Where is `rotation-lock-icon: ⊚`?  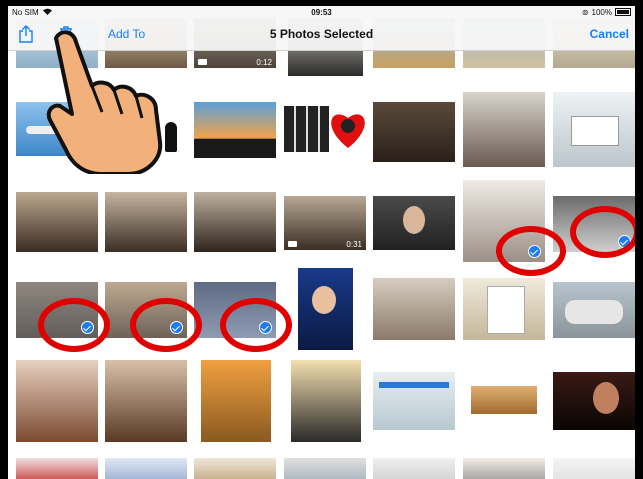
rotation-lock-icon: ⊚ is located at coordinates (585, 12).